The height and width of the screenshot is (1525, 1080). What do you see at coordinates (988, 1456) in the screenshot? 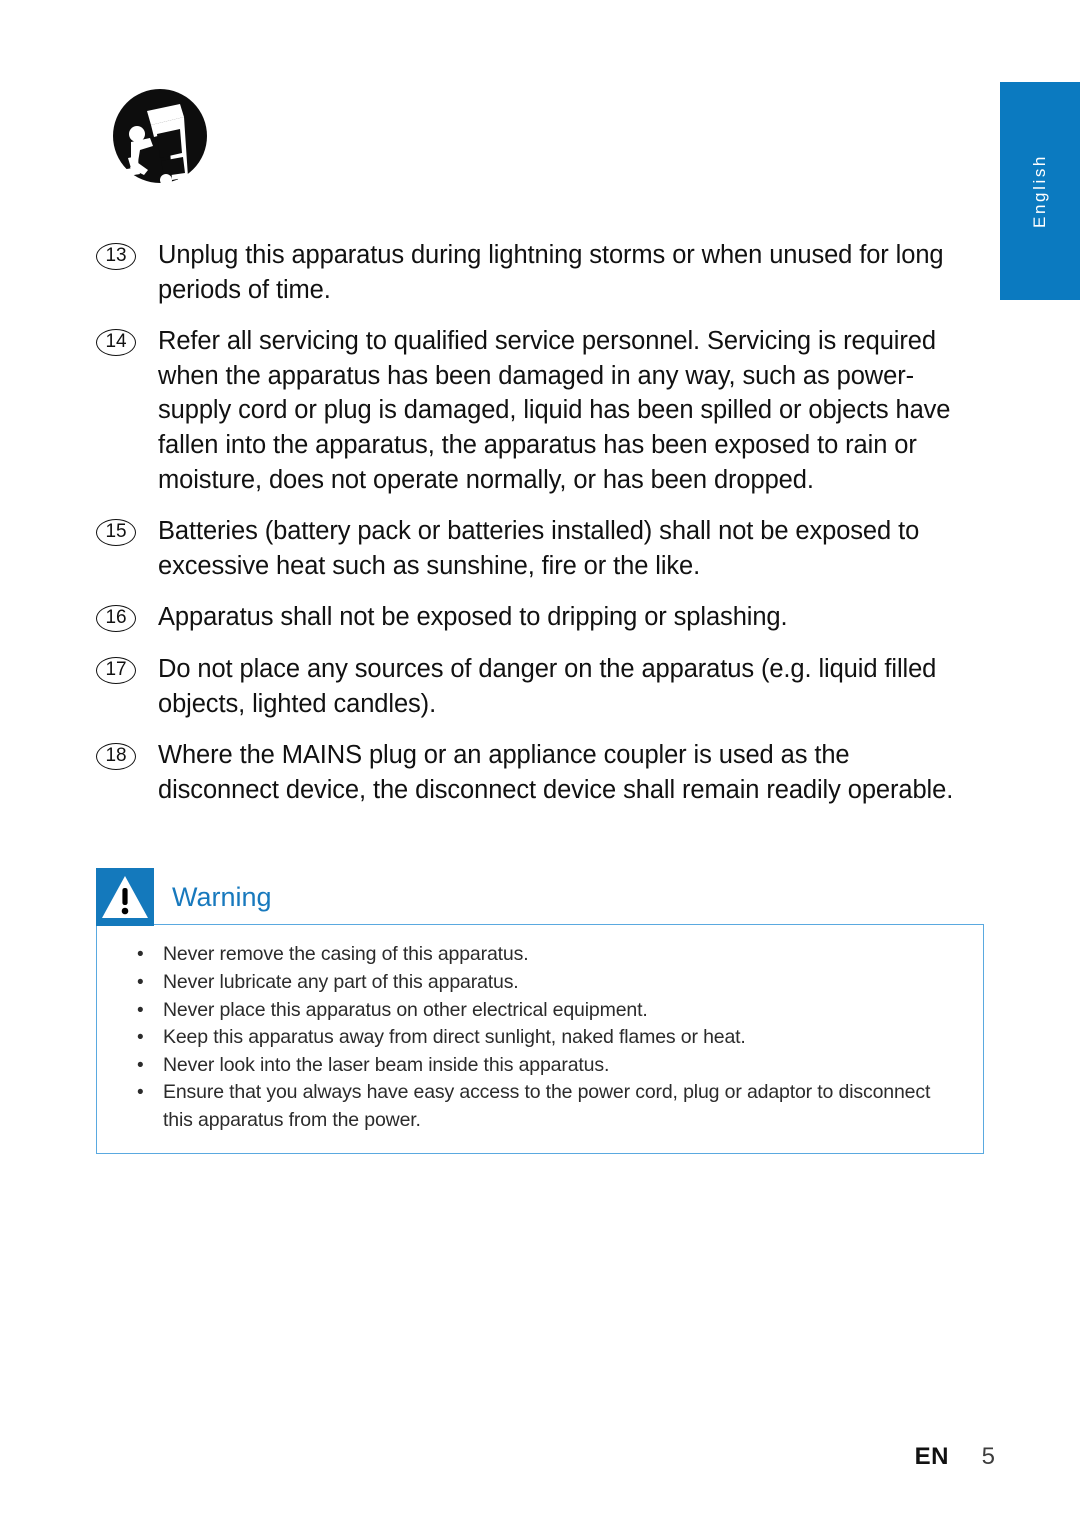
I see `footer-page-number: 5` at bounding box center [988, 1456].